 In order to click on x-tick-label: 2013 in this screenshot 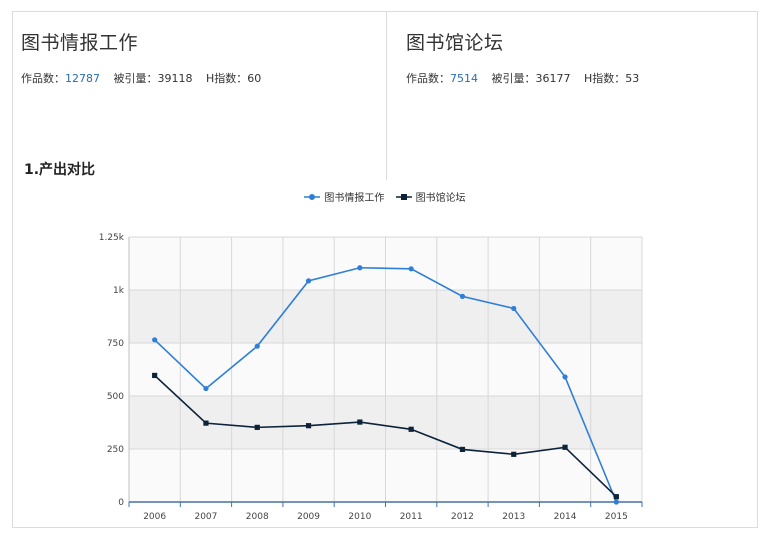, I will do `click(513, 517)`.